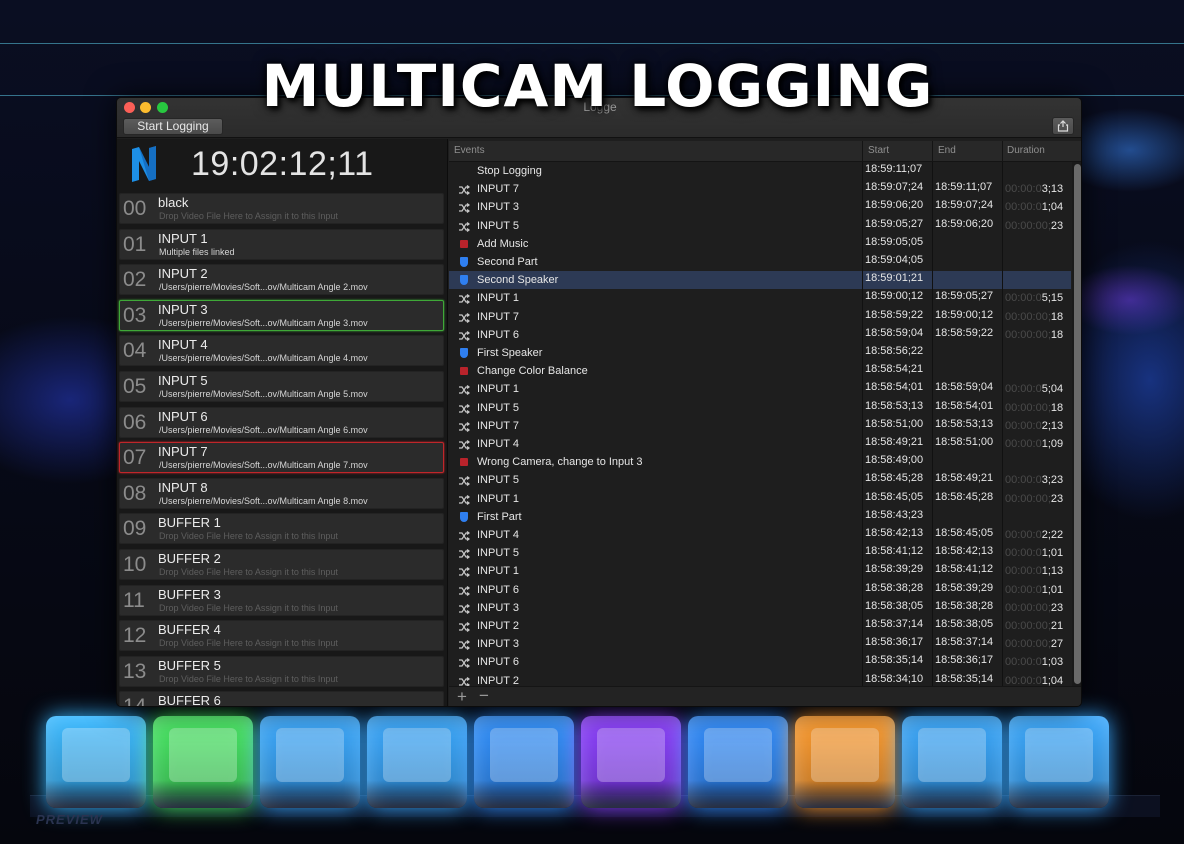  Describe the element at coordinates (1057, 498) in the screenshot. I see `duration-value: 23` at that location.